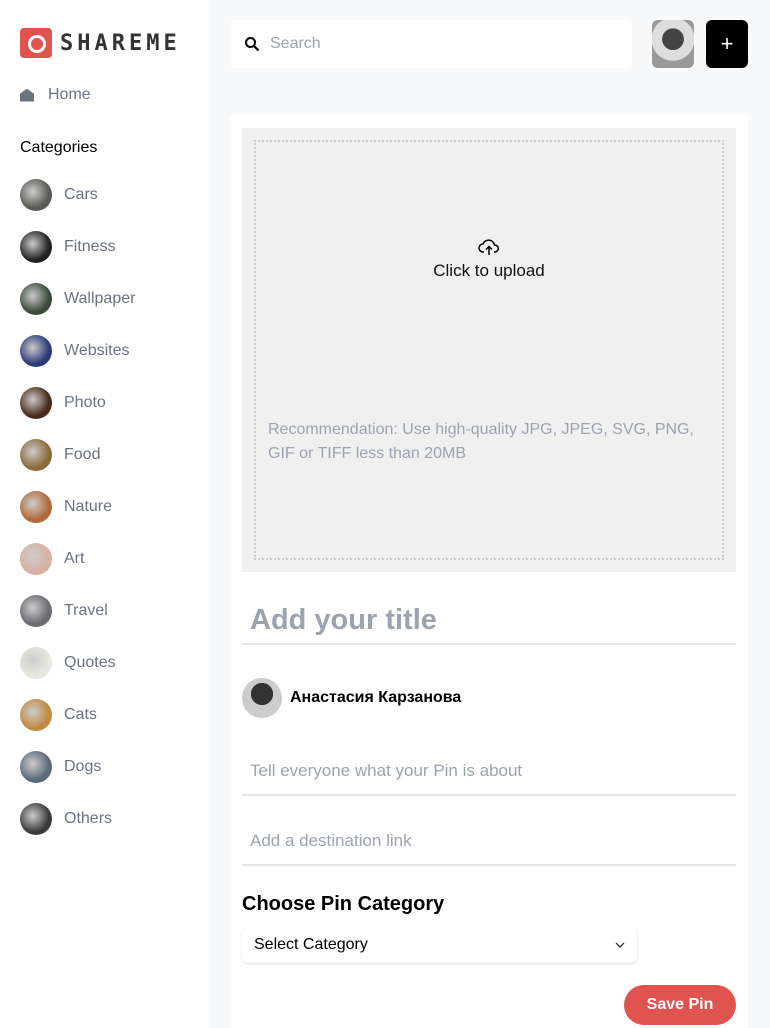  Describe the element at coordinates (77, 205) in the screenshot. I see `sidebar-item-cars: Cars` at that location.